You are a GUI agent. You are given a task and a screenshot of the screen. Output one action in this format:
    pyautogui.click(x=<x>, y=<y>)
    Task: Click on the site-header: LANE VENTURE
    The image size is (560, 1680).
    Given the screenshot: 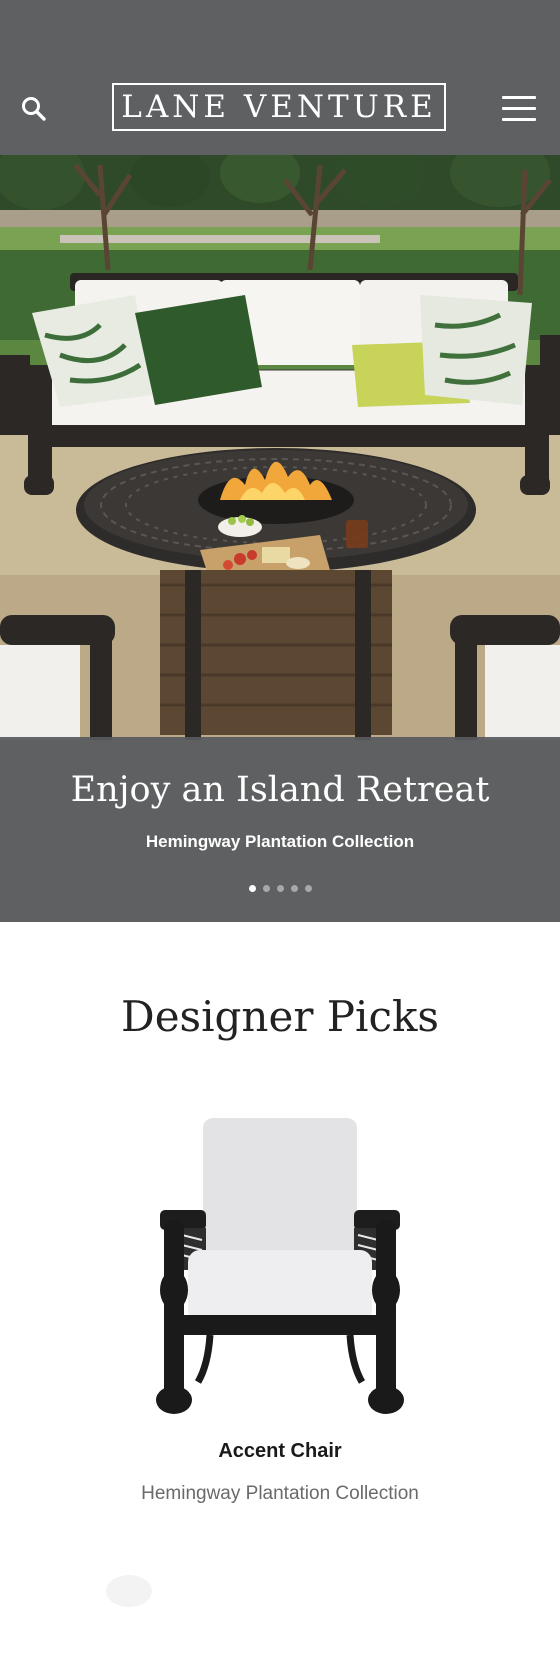 What is the action you would take?
    pyautogui.click(x=280, y=77)
    